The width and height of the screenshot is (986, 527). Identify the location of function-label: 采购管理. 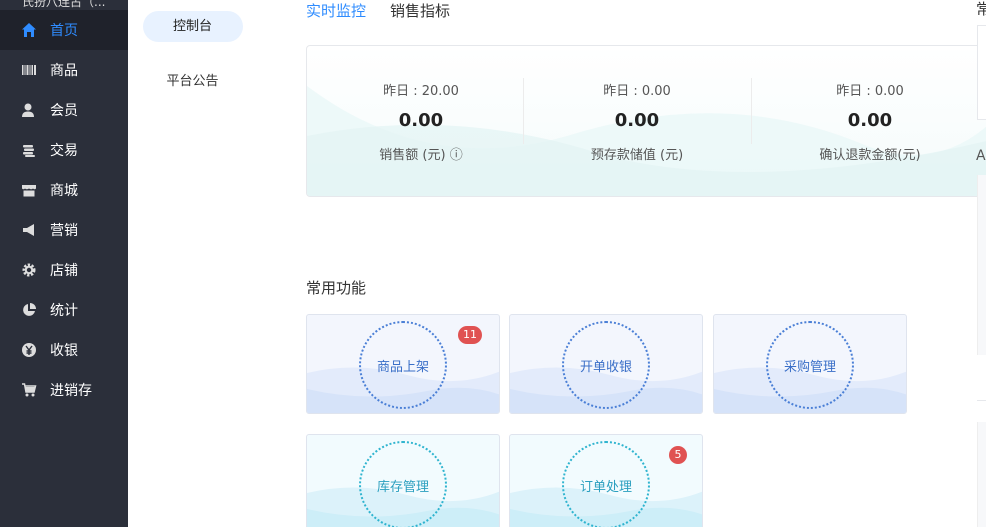
(810, 365).